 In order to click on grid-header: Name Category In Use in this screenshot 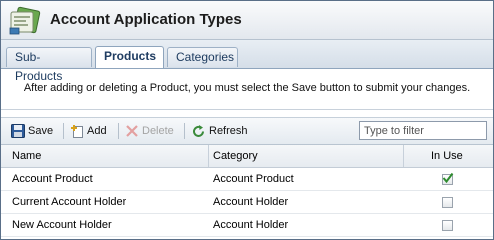, I will do `click(247, 156)`.